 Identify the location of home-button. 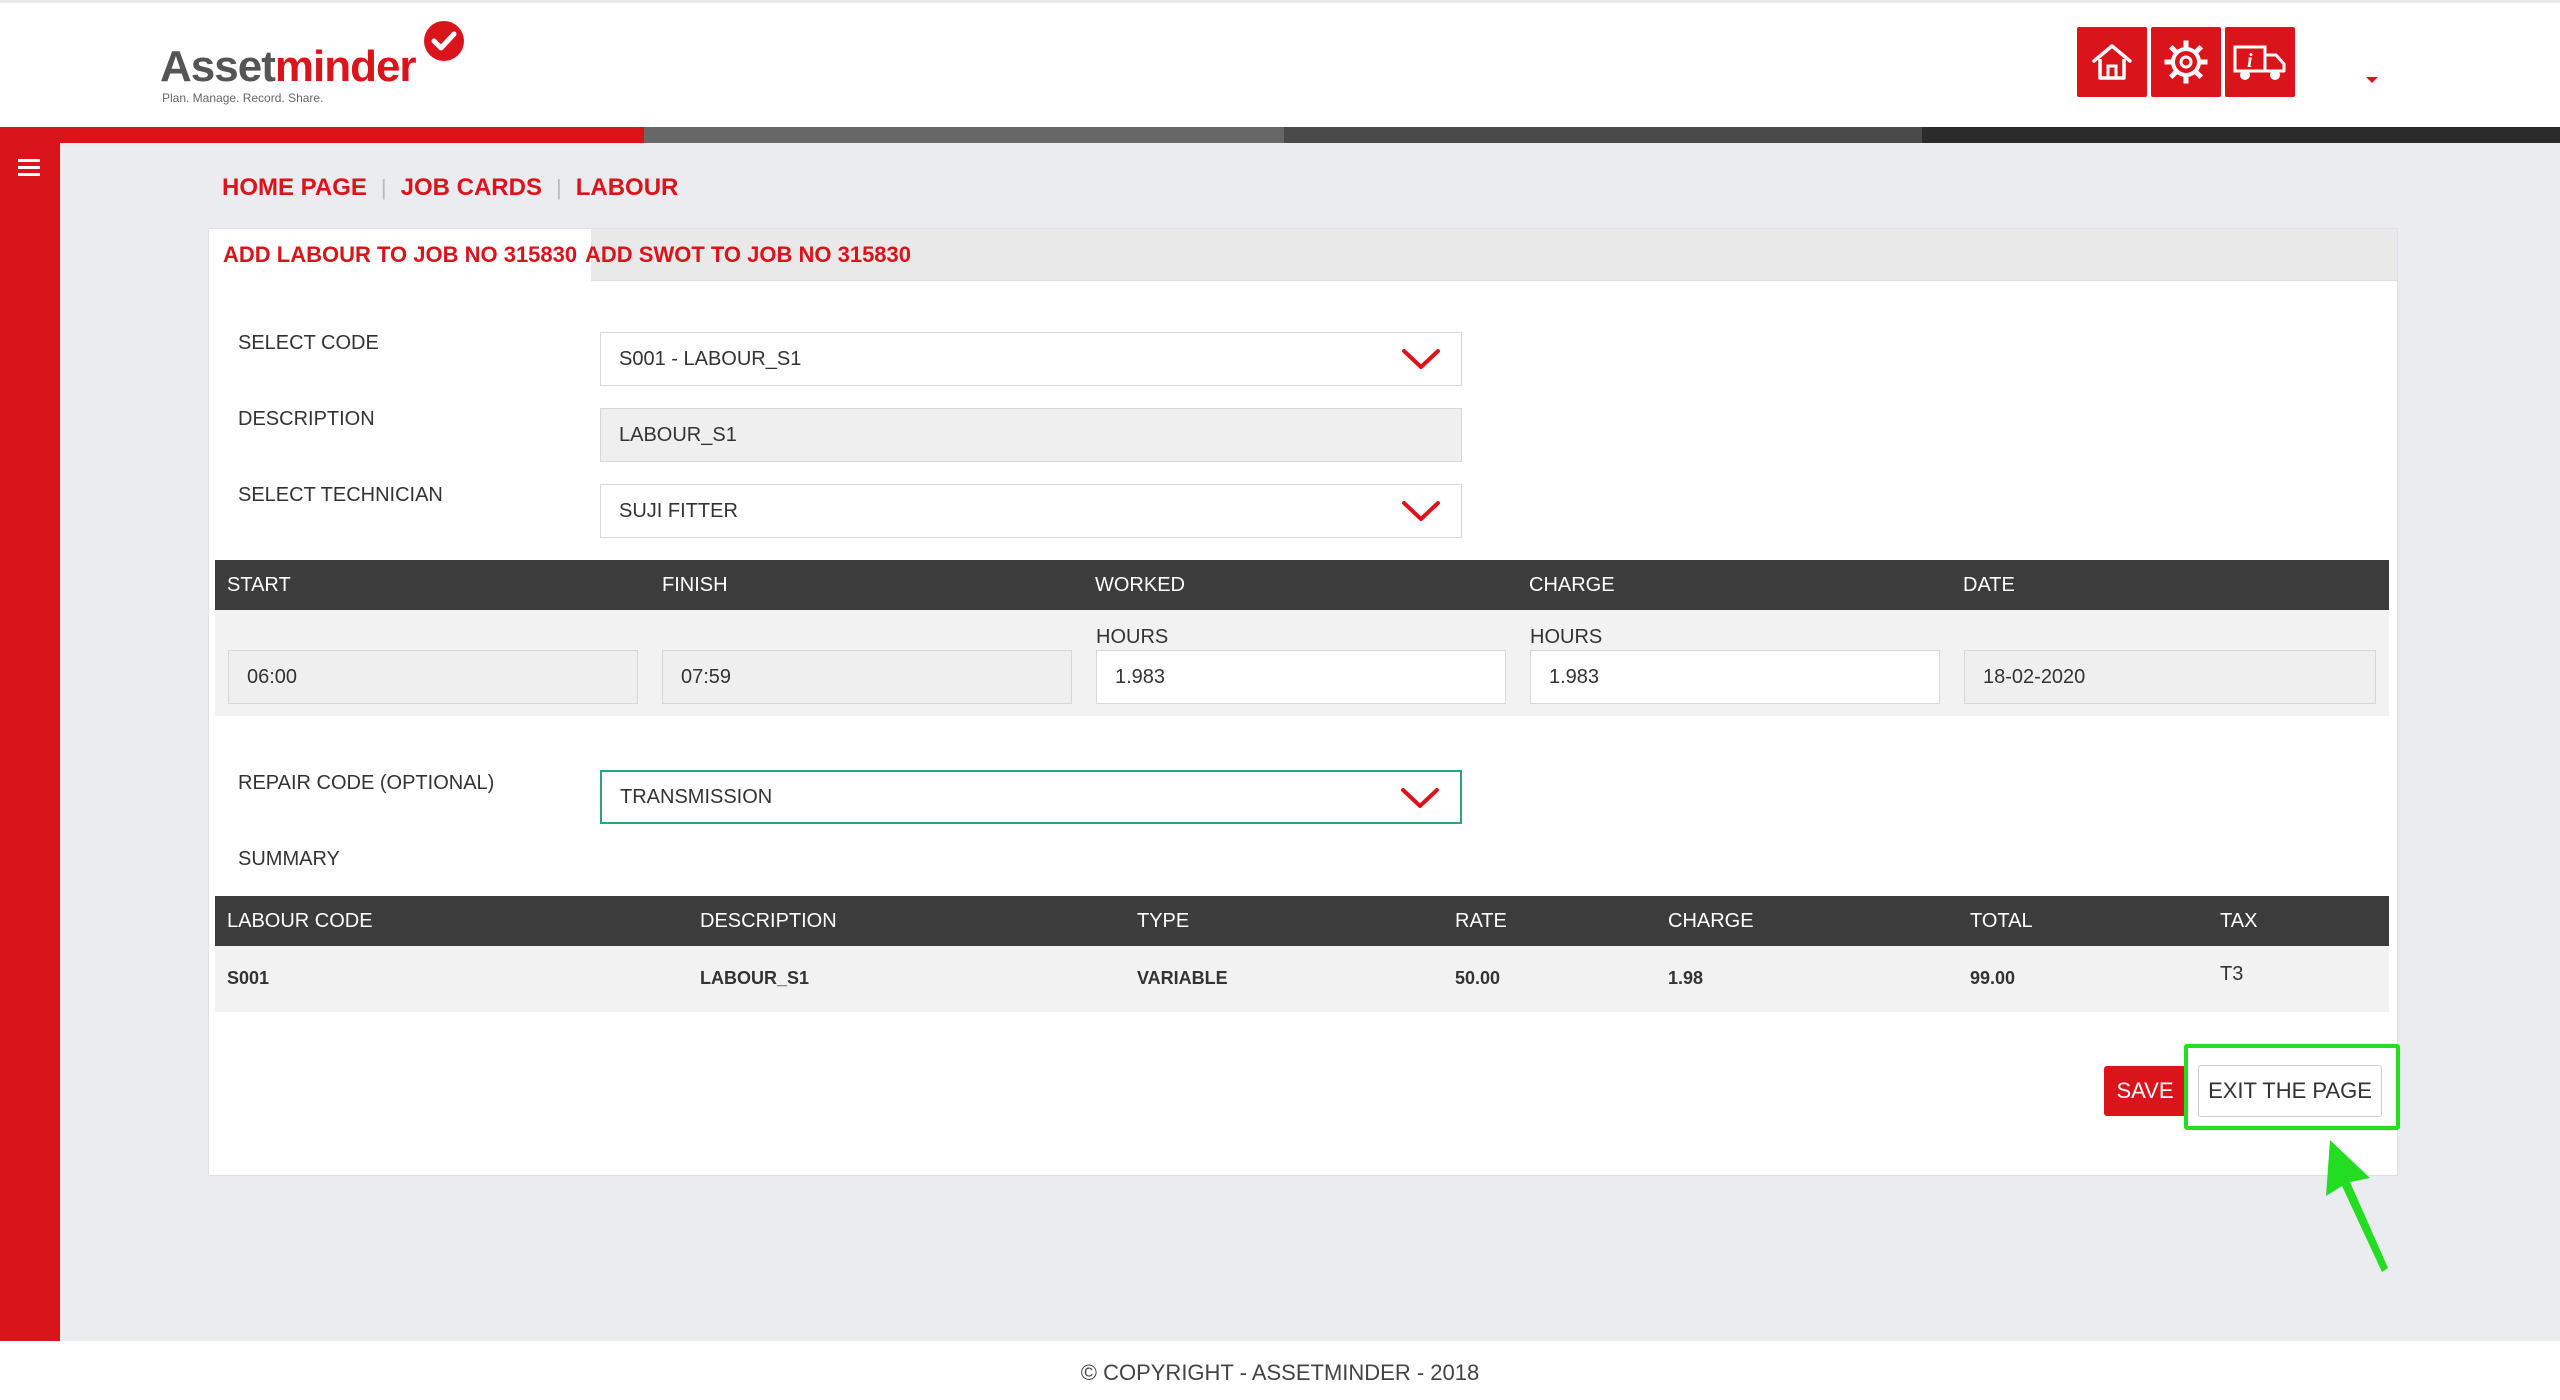
(2112, 62).